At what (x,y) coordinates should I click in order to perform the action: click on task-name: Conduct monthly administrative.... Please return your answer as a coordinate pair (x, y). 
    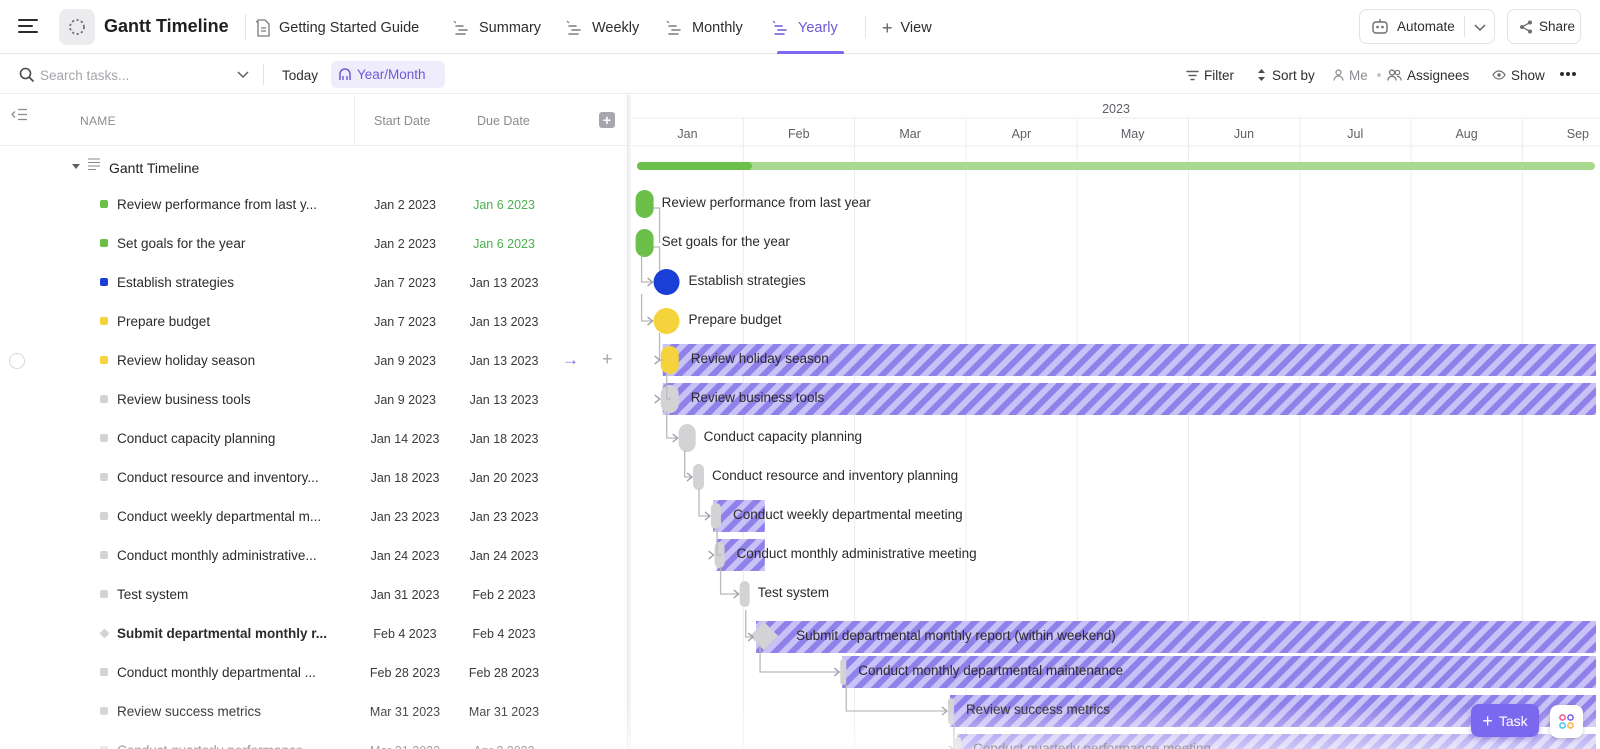
    Looking at the image, I should click on (224, 555).